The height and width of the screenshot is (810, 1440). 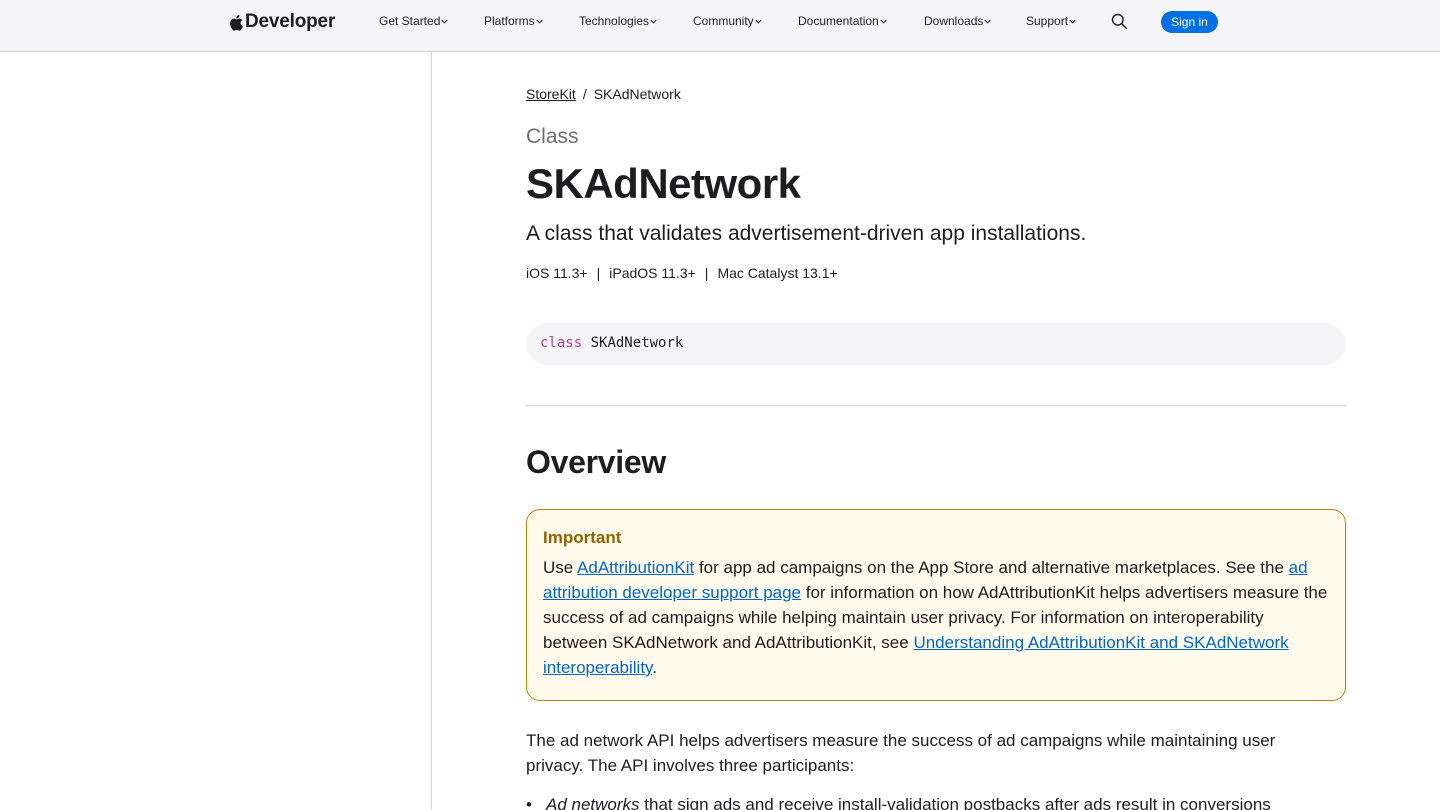 I want to click on platform-mac-catalyst: Mac Catalyst 13.1+, so click(x=777, y=273).